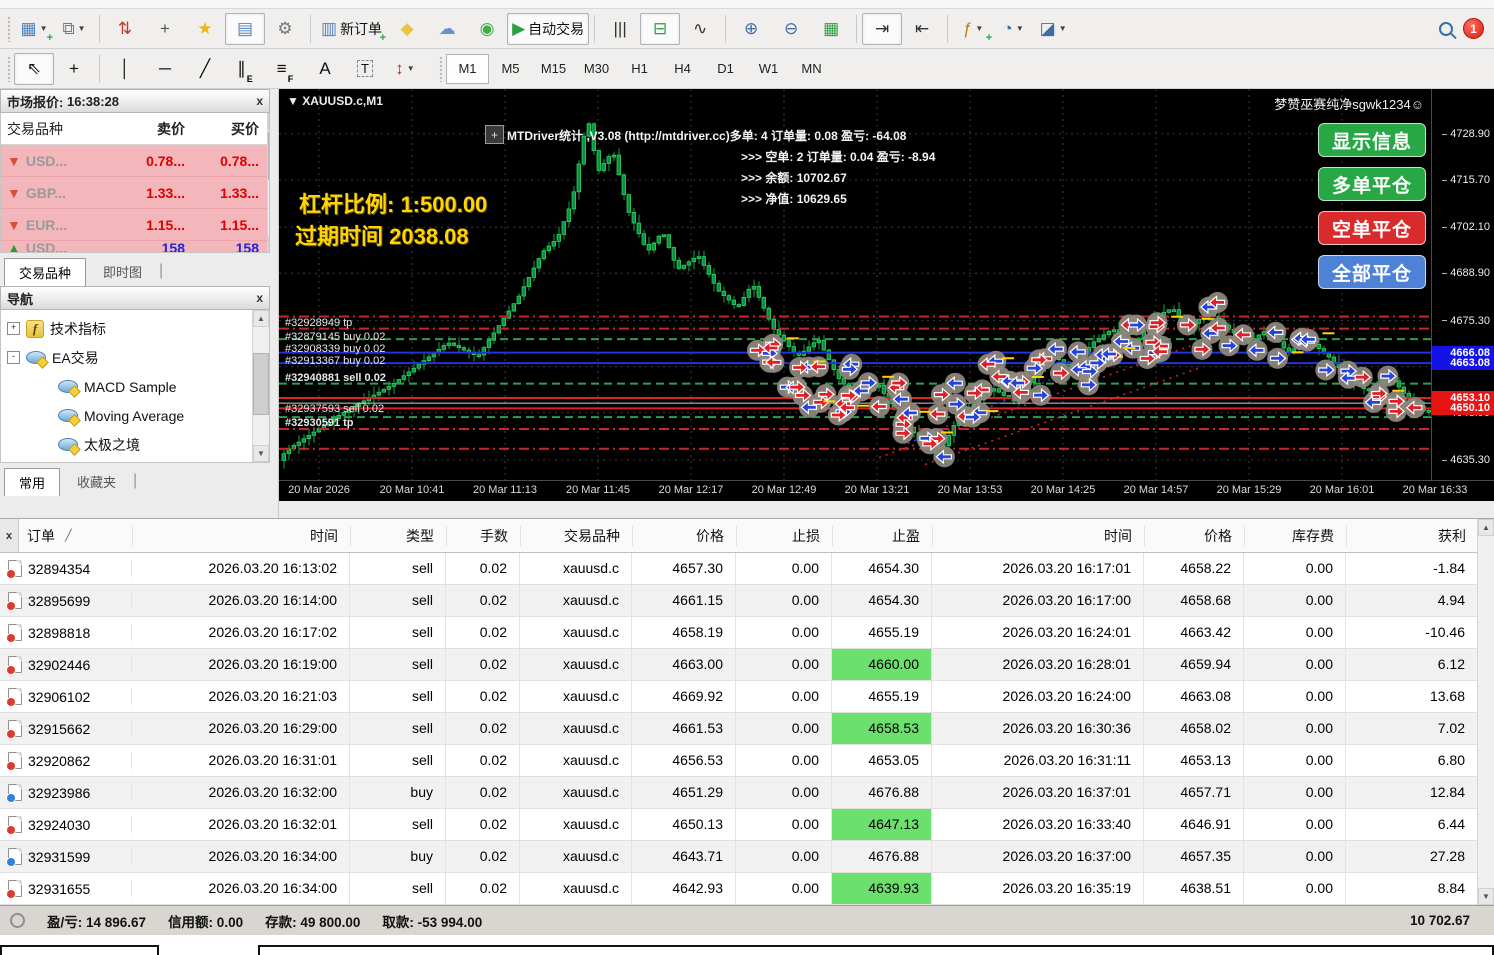  Describe the element at coordinates (125, 69) in the screenshot. I see `vertical-line-tool: │` at that location.